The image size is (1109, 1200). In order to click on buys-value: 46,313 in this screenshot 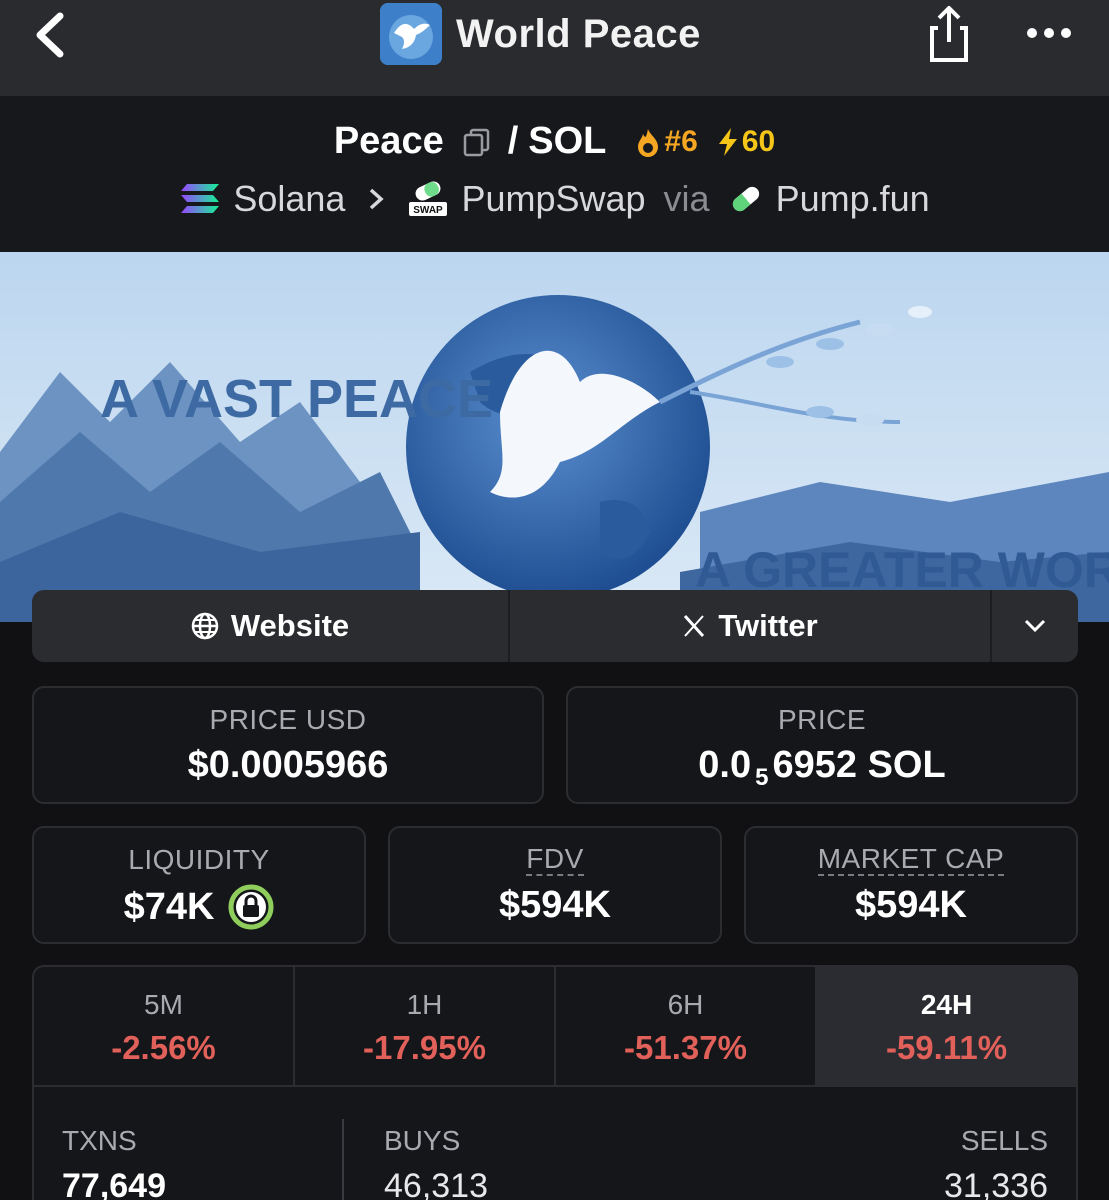, I will do `click(436, 1183)`.